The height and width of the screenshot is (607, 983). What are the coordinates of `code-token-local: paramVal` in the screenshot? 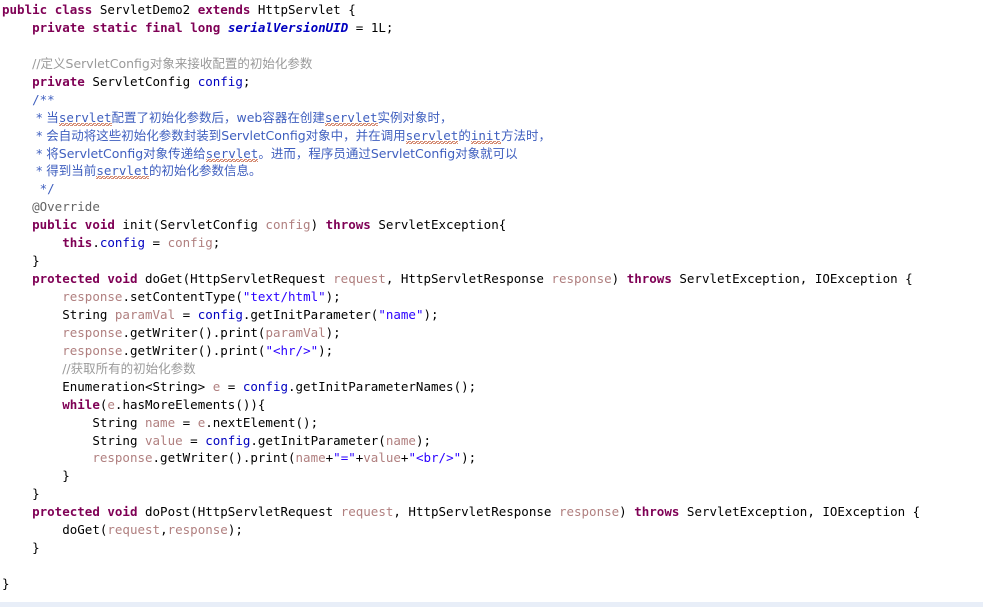 It's located at (295, 332).